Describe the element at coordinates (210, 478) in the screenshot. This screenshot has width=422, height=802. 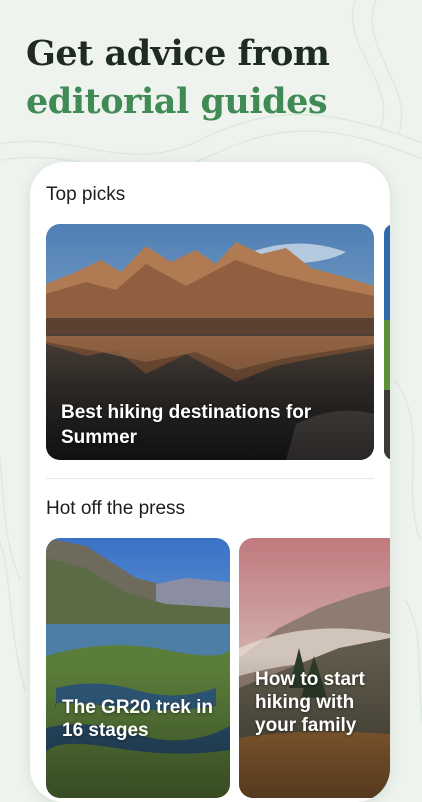
I see `section-divider` at that location.